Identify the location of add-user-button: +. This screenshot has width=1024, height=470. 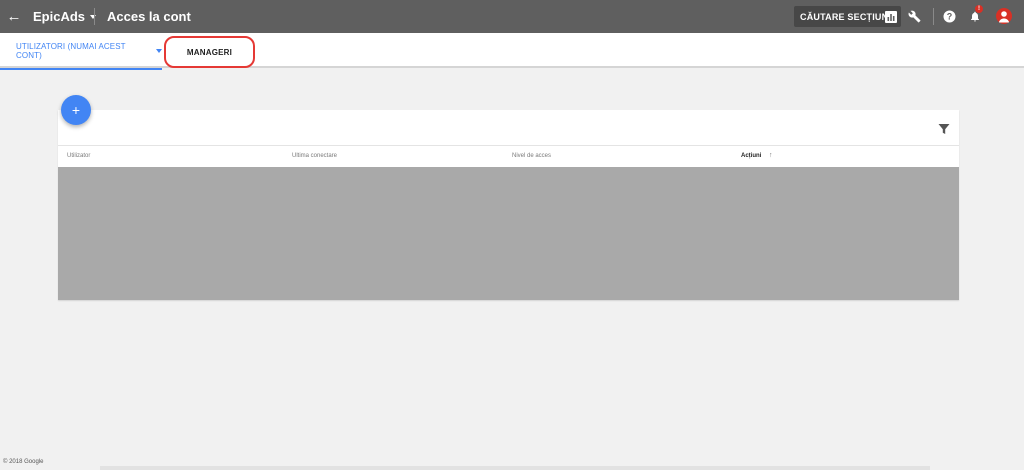
(76, 110).